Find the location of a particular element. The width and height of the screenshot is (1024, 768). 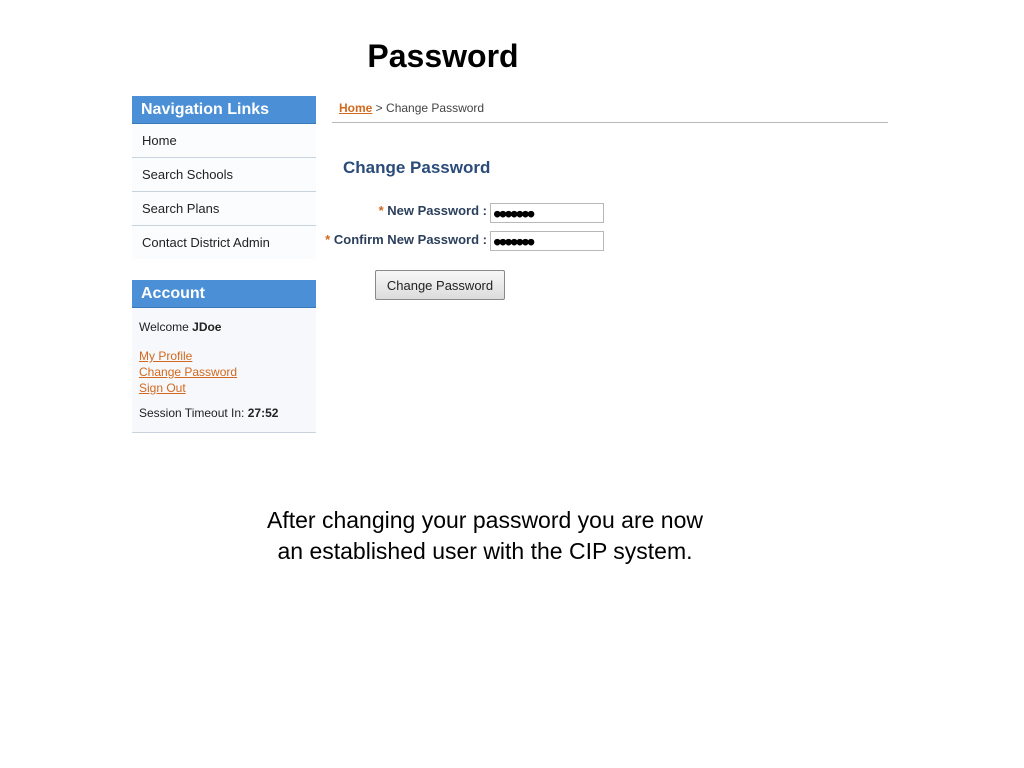

caption-line-2: an established user with the CIP system. is located at coordinates (485, 551).